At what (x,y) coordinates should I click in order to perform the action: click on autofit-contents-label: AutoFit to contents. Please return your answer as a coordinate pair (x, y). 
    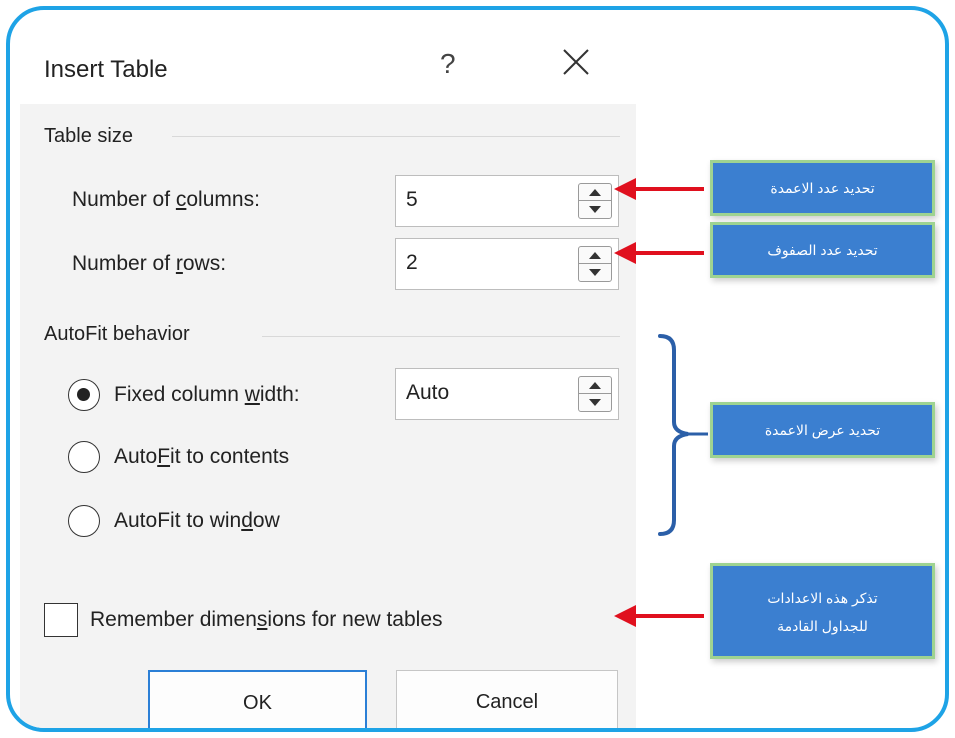
    Looking at the image, I should click on (201, 457).